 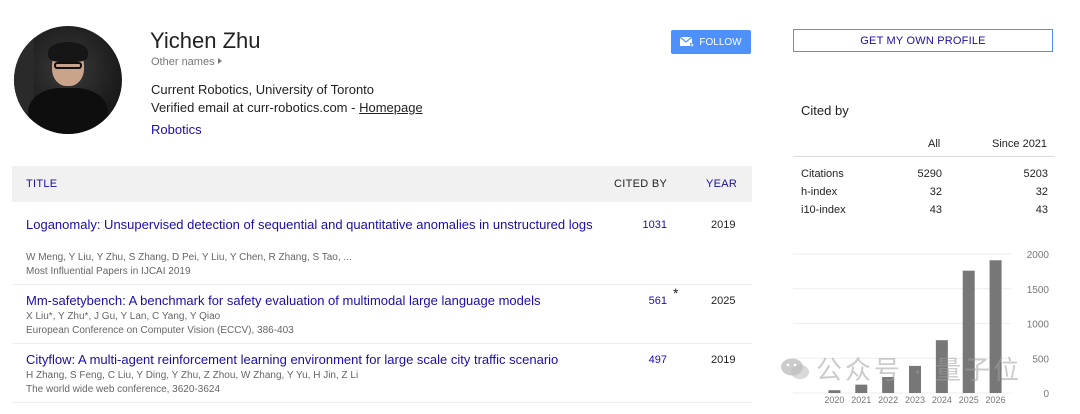 I want to click on profile-affiliation: Current Robotics, University of Toronto, so click(x=263, y=89).